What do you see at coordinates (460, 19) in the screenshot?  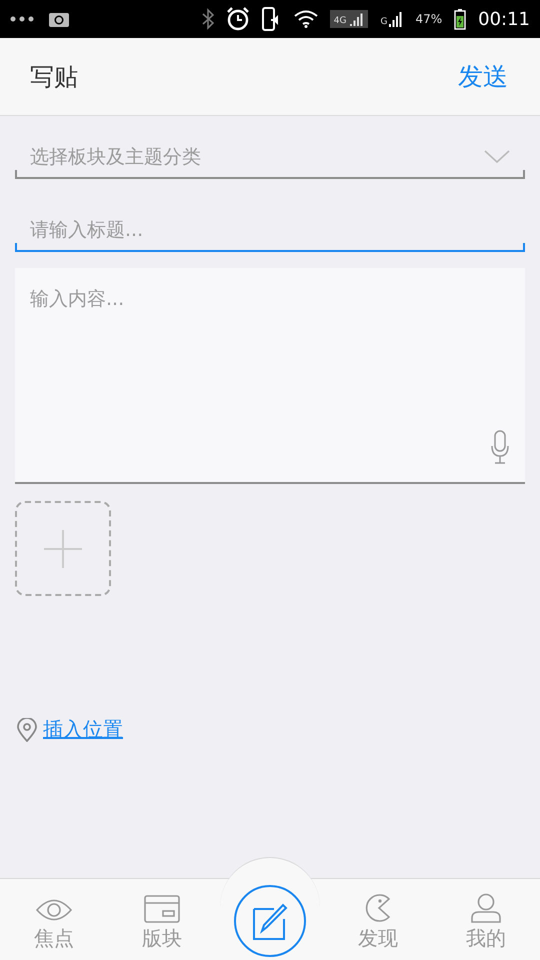 I see `battery-charging-icon` at bounding box center [460, 19].